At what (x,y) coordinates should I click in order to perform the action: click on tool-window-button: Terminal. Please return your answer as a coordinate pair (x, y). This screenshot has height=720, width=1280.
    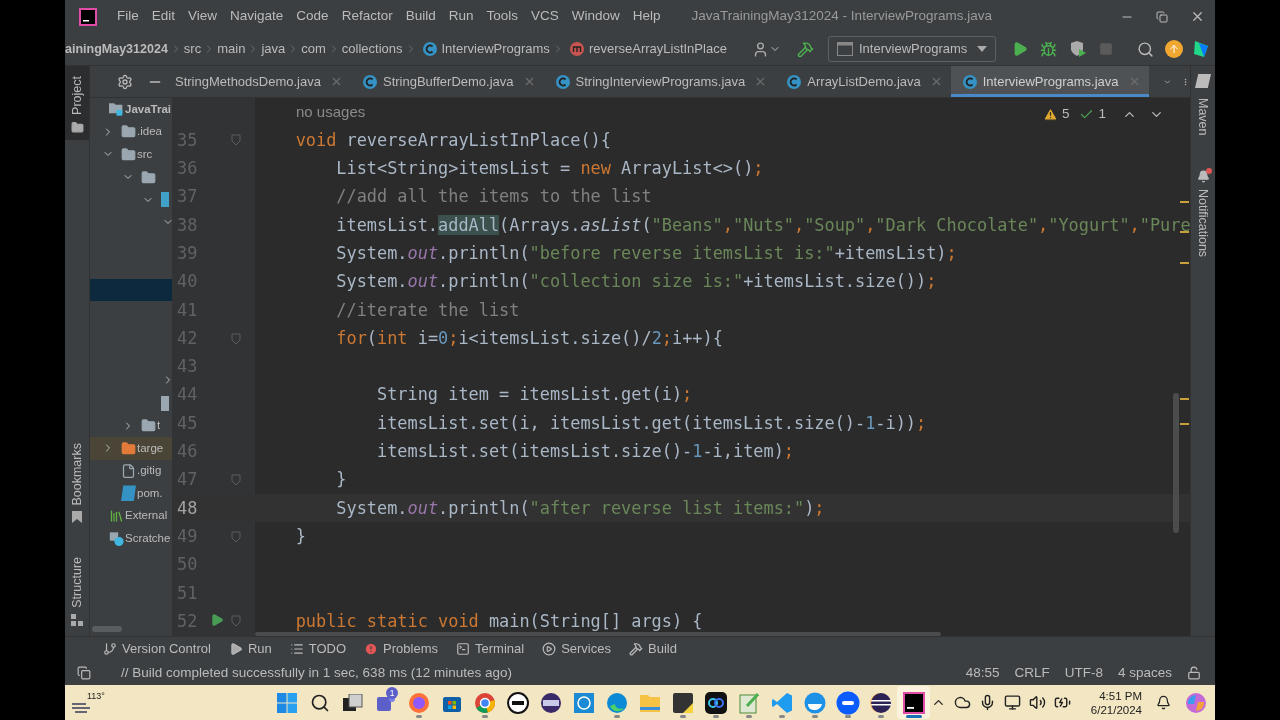
    Looking at the image, I should click on (490, 649).